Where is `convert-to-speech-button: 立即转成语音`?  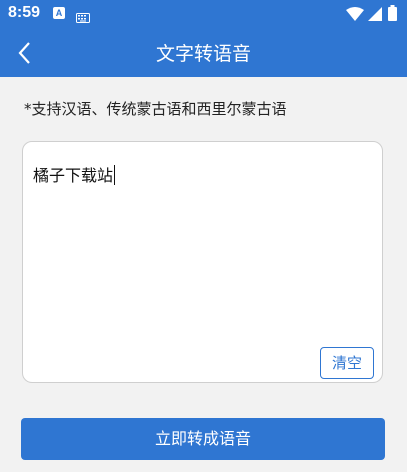 convert-to-speech-button: 立即转成语音 is located at coordinates (203, 439).